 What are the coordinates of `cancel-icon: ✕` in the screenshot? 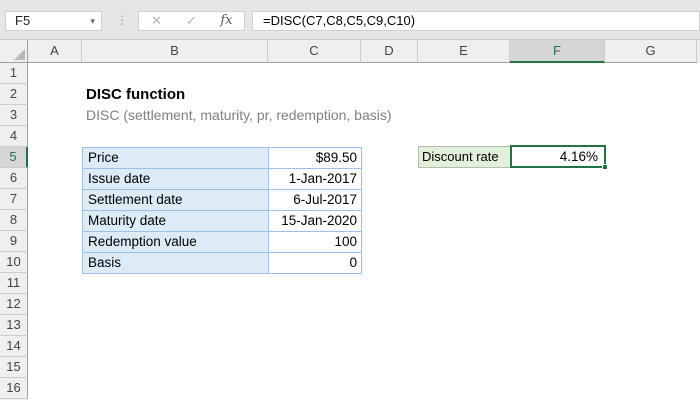 It's located at (156, 21).